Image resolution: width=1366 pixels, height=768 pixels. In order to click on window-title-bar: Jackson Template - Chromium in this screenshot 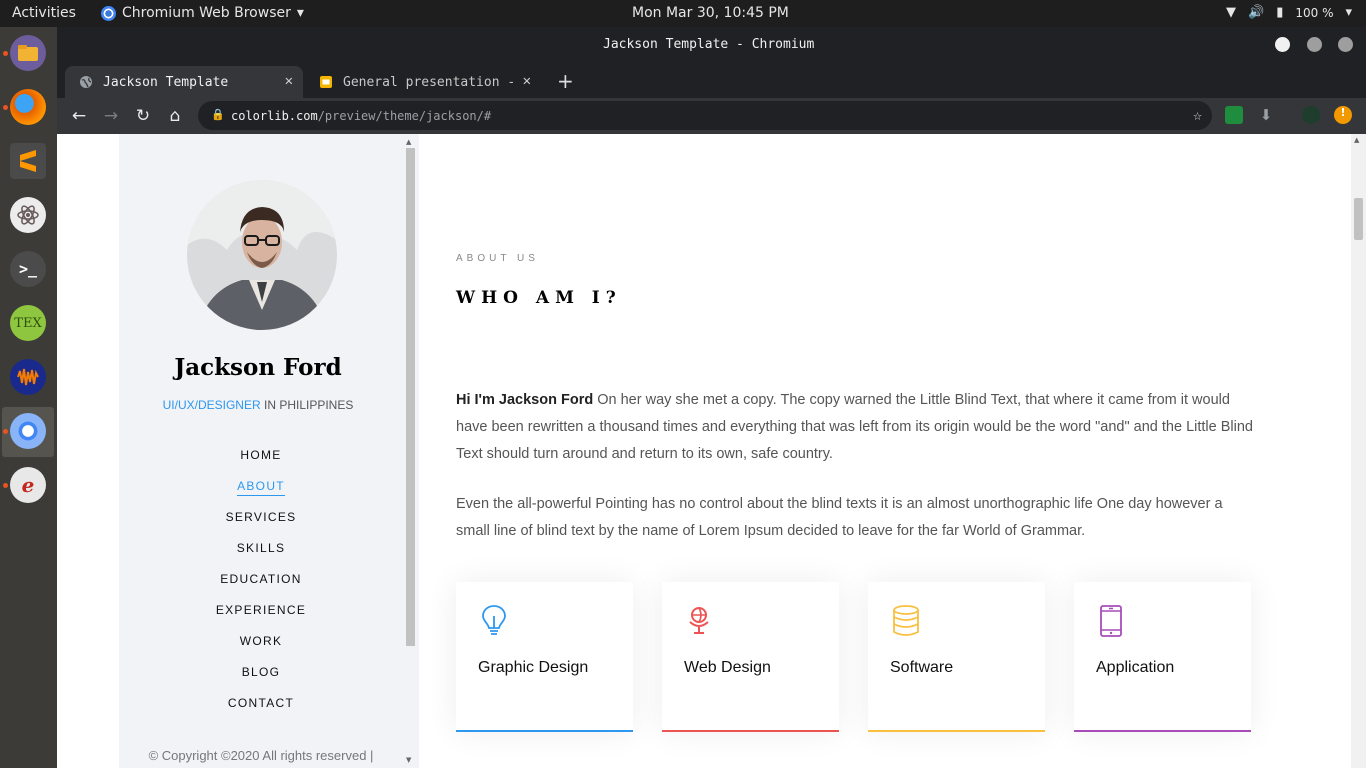, I will do `click(711, 45)`.